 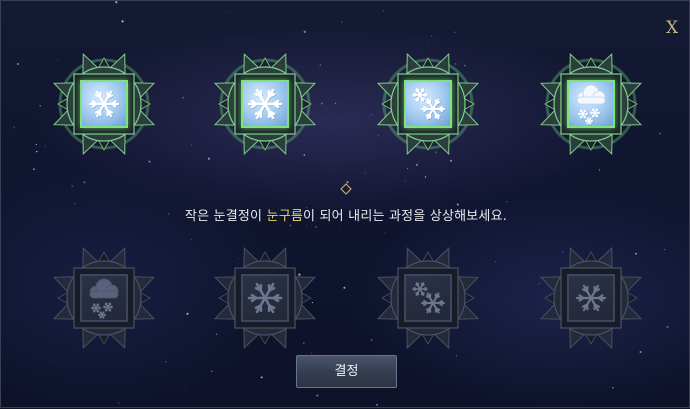 What do you see at coordinates (405, 216) in the screenshot?
I see `prompt-after: 이 되어 내리는 과정을 상상해보세요.` at bounding box center [405, 216].